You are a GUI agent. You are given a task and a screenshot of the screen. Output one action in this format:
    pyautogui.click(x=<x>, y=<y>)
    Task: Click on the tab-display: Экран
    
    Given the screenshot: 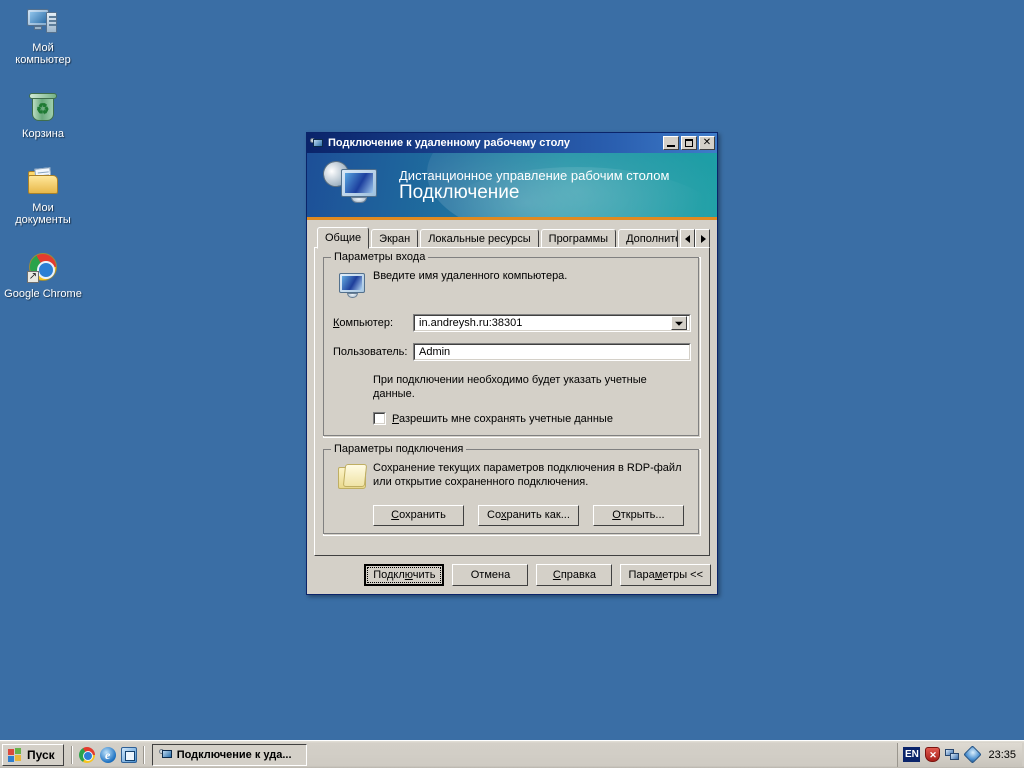 What is the action you would take?
    pyautogui.click(x=395, y=238)
    